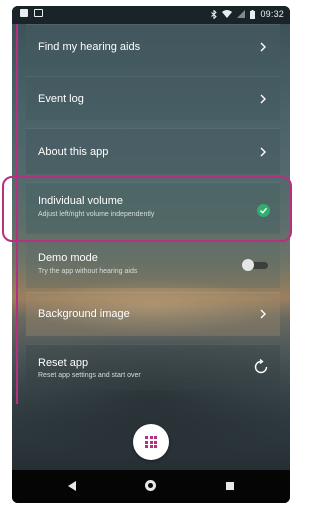 This screenshot has height=505, width=320. Describe the element at coordinates (214, 14) in the screenshot. I see `bluetooth-icon` at that location.